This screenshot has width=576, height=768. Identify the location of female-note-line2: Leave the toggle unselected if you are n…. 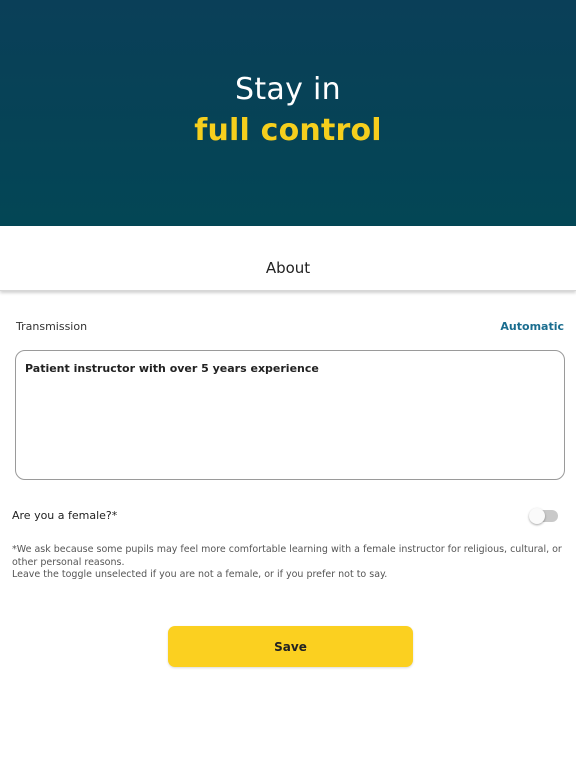
(200, 574).